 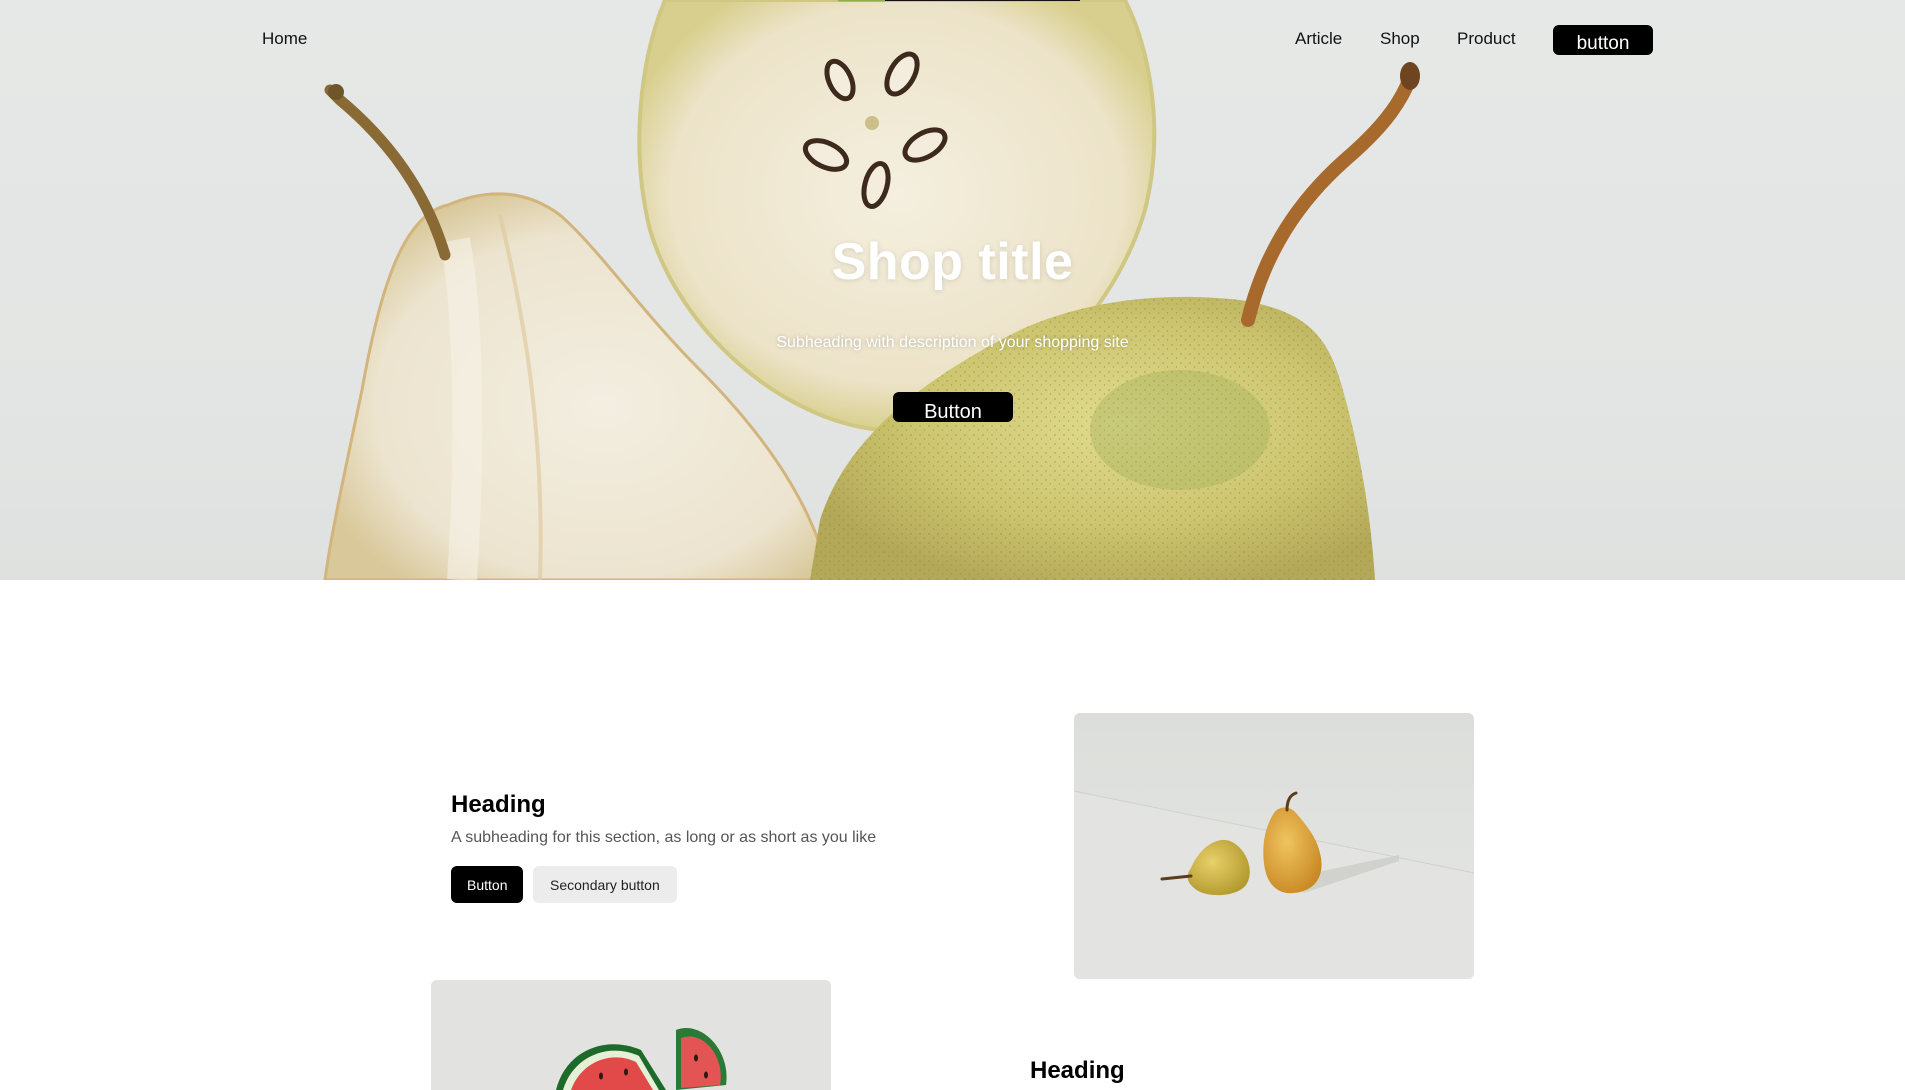 I want to click on nav-product-link: Product, so click(x=1486, y=39).